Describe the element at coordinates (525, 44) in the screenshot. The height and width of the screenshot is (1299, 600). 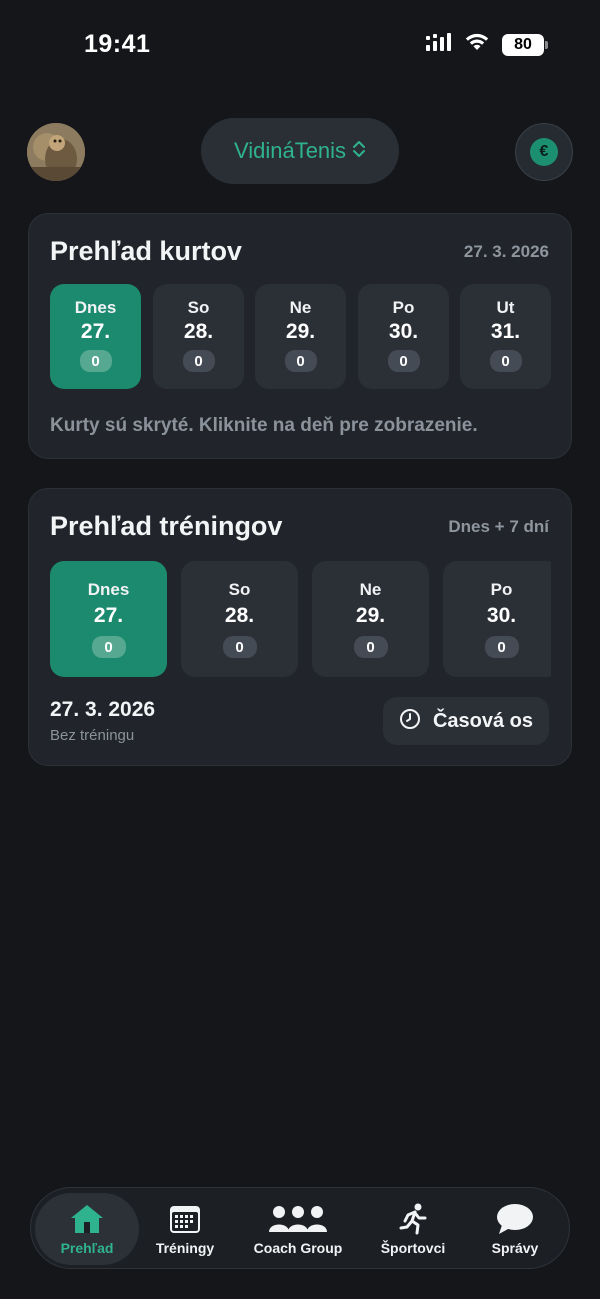
I see `battery-indicator: 80` at that location.